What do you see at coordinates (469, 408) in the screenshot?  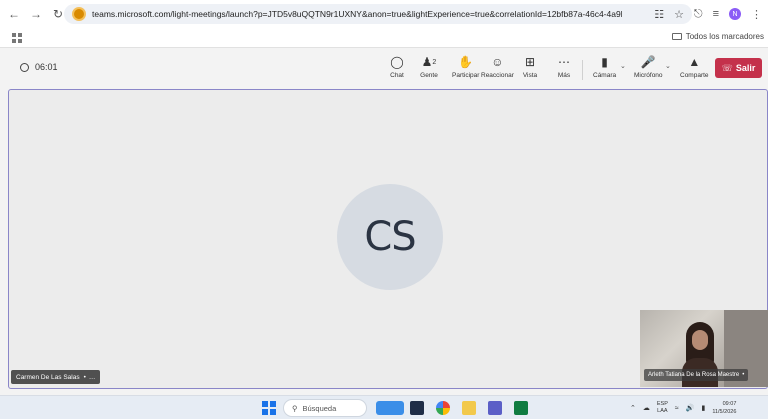 I see `file-explorer-icon` at bounding box center [469, 408].